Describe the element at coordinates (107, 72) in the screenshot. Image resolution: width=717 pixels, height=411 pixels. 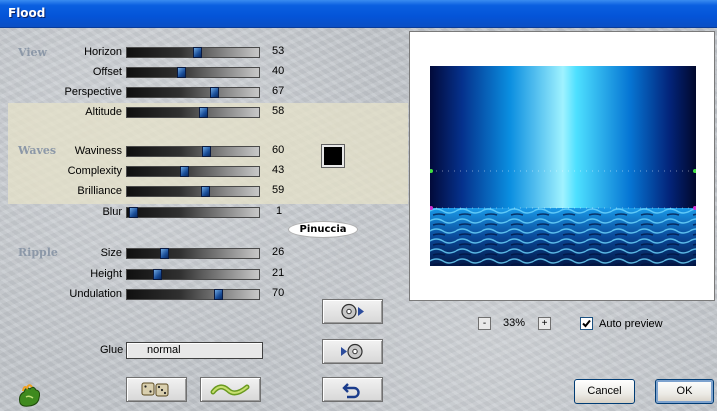
I see `slider-label: Offset` at that location.